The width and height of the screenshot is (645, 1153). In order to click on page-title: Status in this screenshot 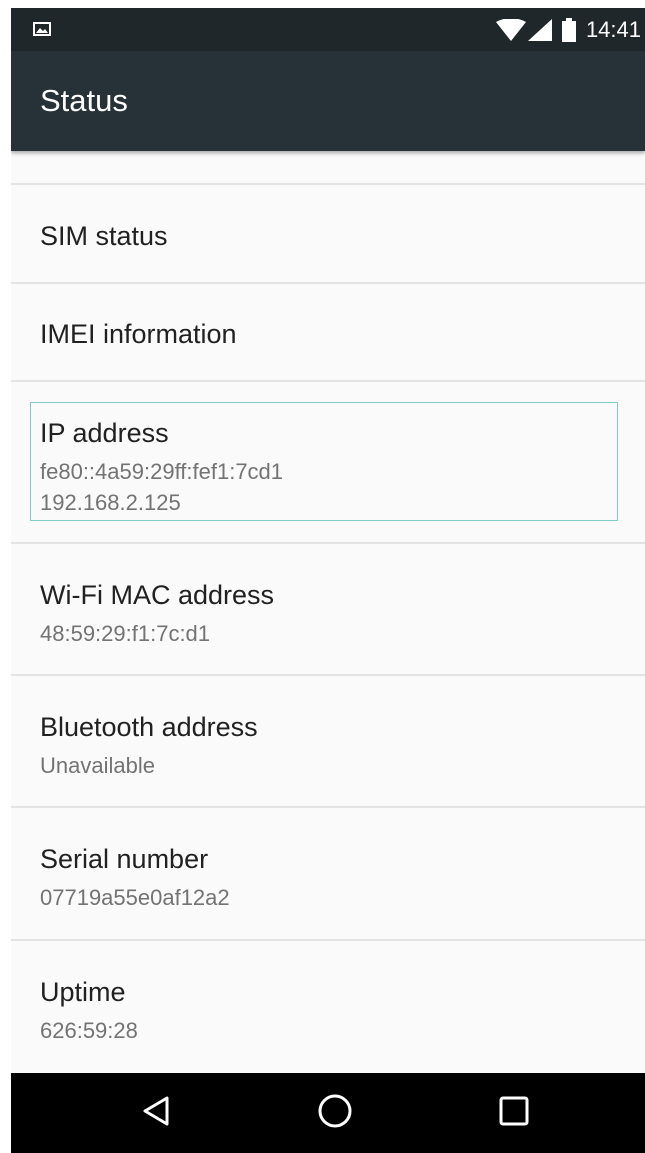, I will do `click(84, 100)`.